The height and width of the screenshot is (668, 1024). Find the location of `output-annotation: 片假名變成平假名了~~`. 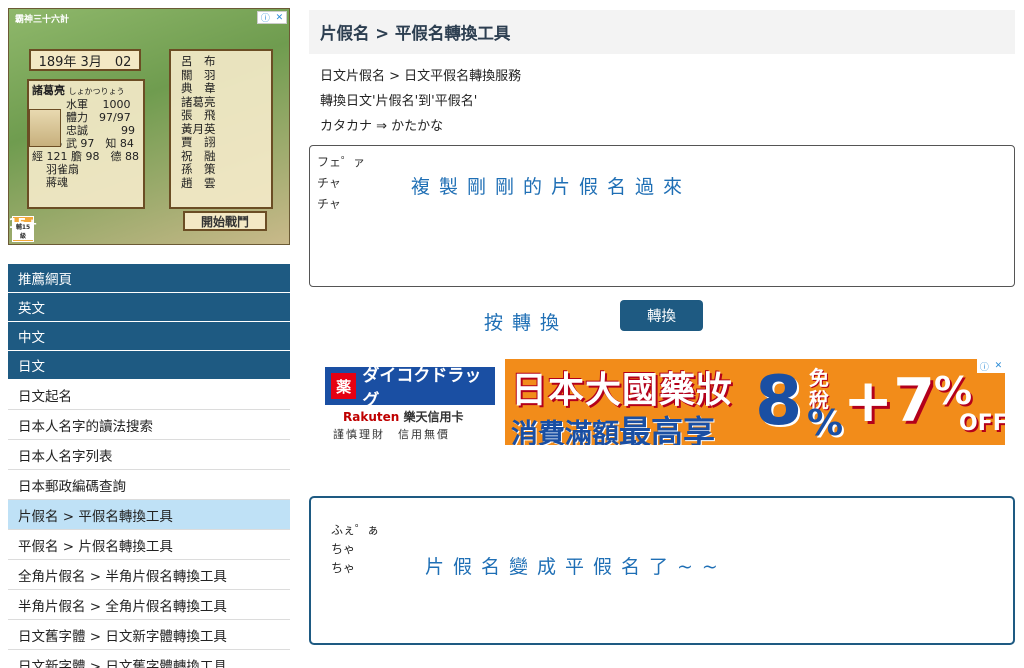

output-annotation: 片假名變成平假名了~~ is located at coordinates (576, 567).